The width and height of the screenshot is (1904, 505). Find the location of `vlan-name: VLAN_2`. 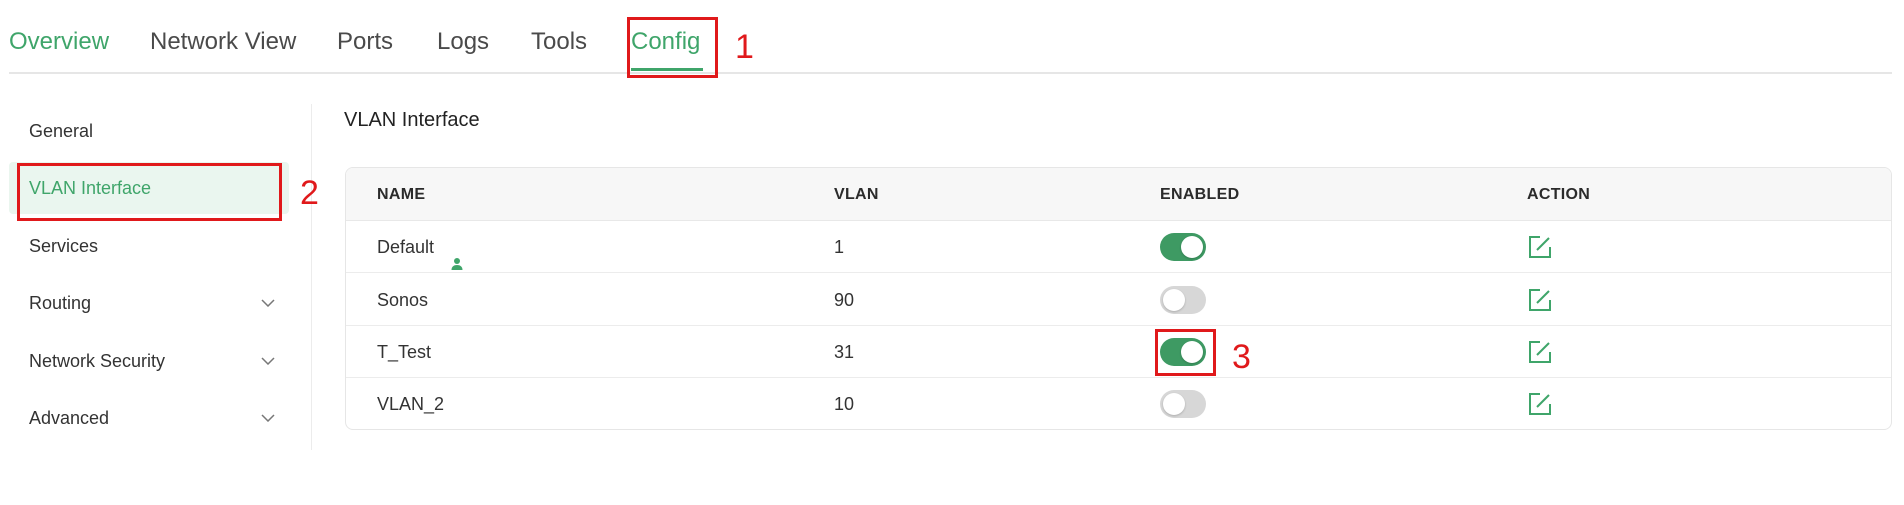

vlan-name: VLAN_2 is located at coordinates (411, 404).